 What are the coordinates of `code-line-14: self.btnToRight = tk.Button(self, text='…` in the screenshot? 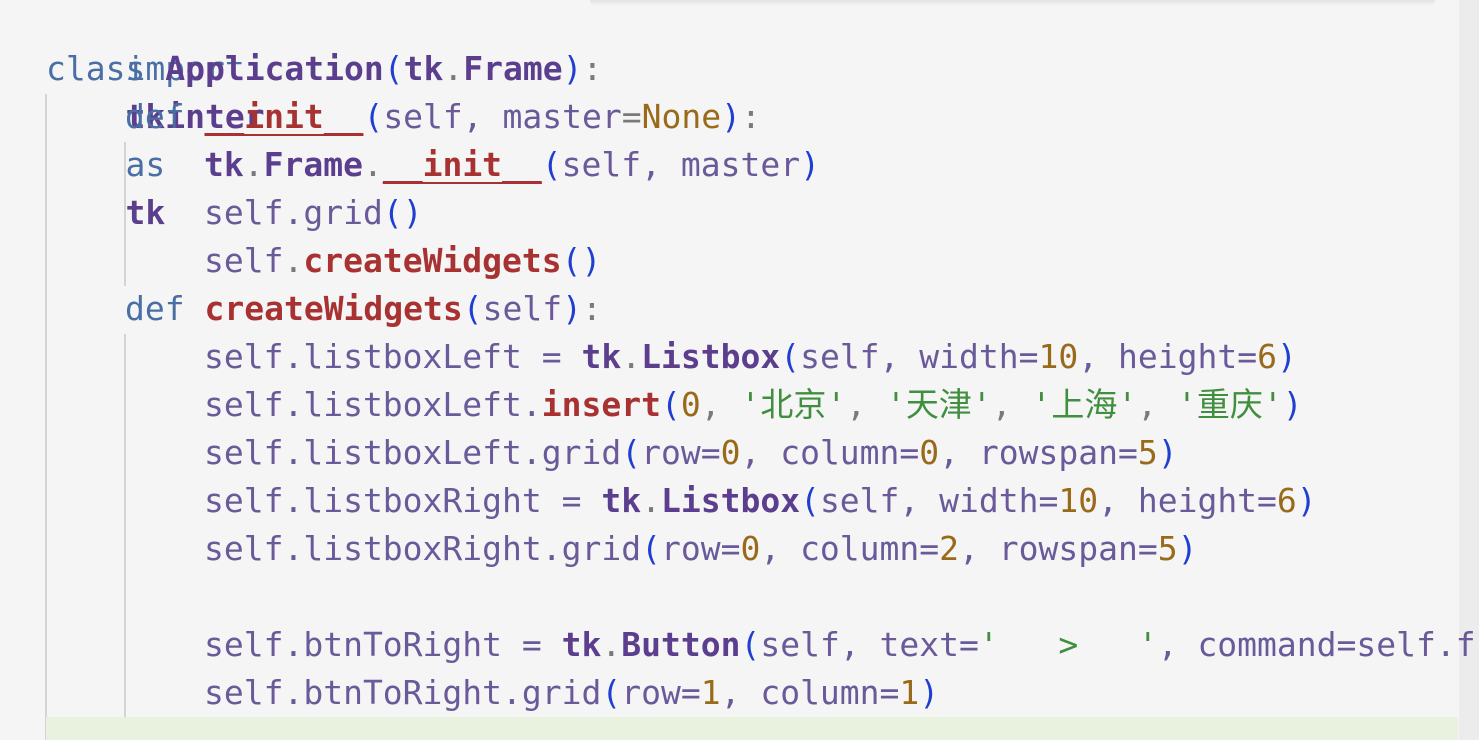 It's located at (840, 645).